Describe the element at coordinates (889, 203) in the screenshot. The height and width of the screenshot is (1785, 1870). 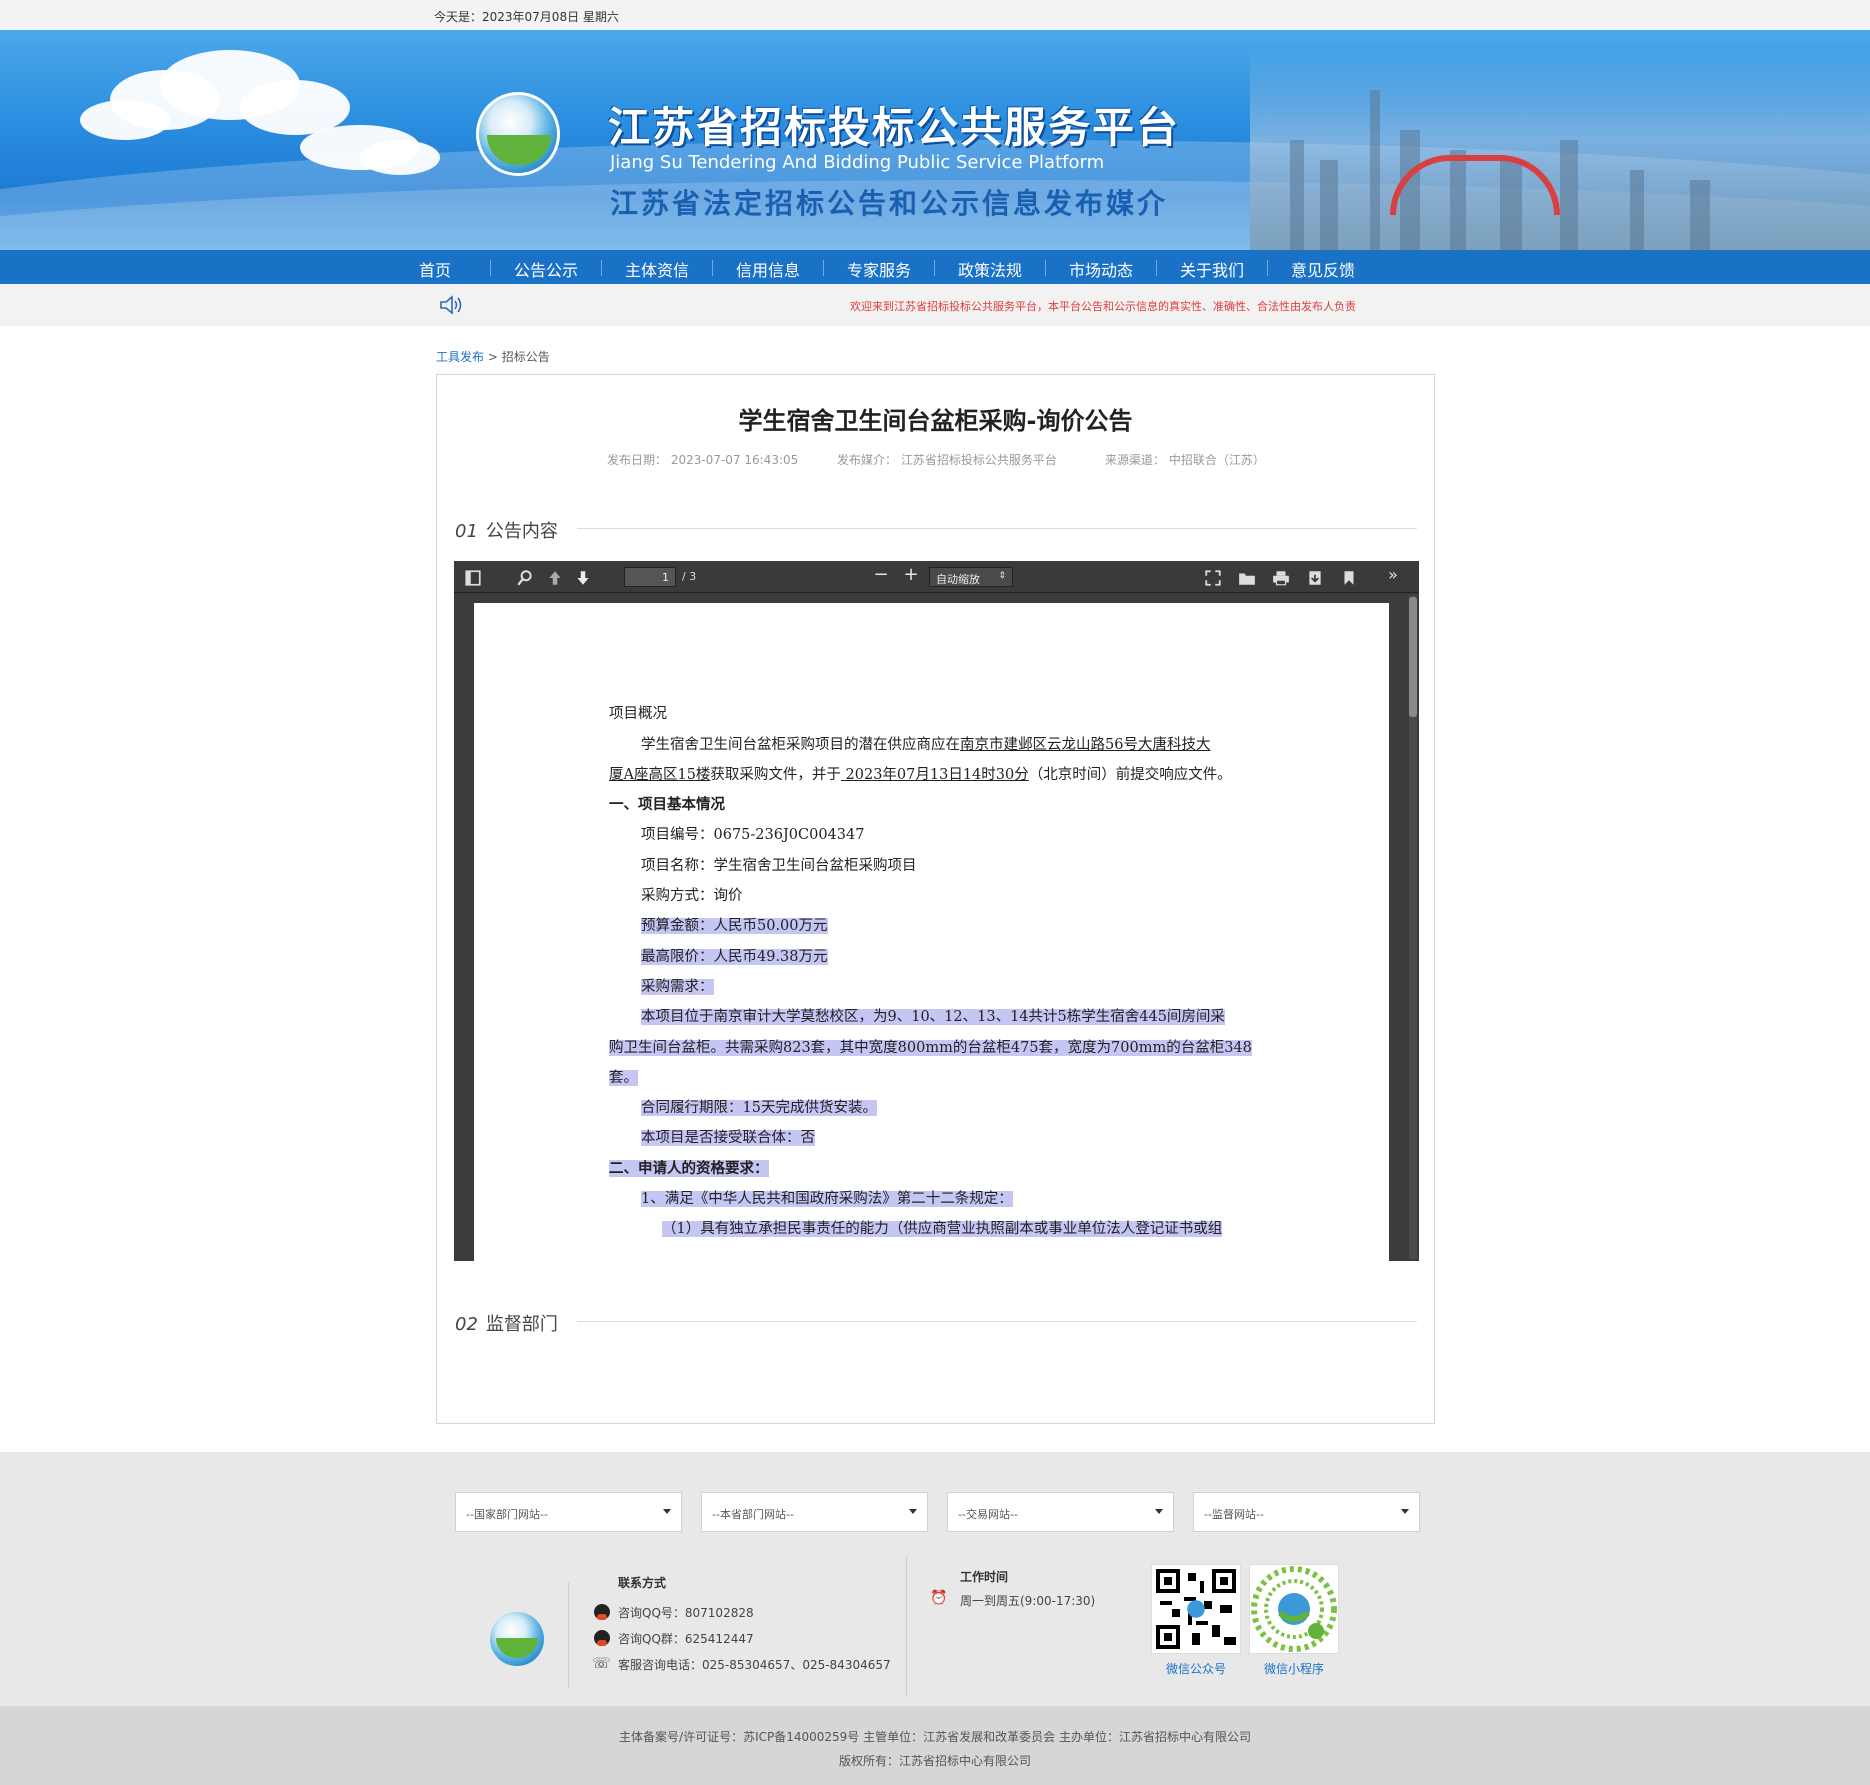
I see `site-subtitle: 江苏省法定招标公告和公示信息发布媒介` at that location.